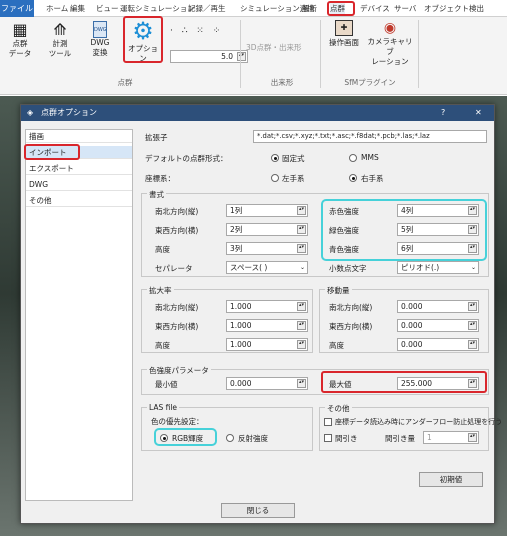 Image resolution: width=507 pixels, height=536 pixels. I want to click on reset-defaults-button: 初期値, so click(451, 479).